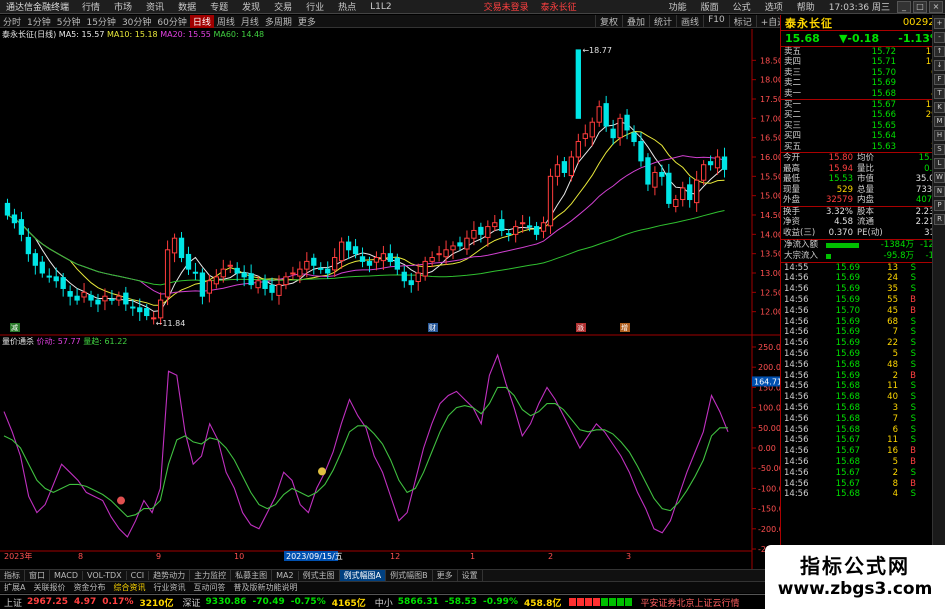  What do you see at coordinates (839, 200) in the screenshot?
I see `stat-value: 32579` at bounding box center [839, 200].